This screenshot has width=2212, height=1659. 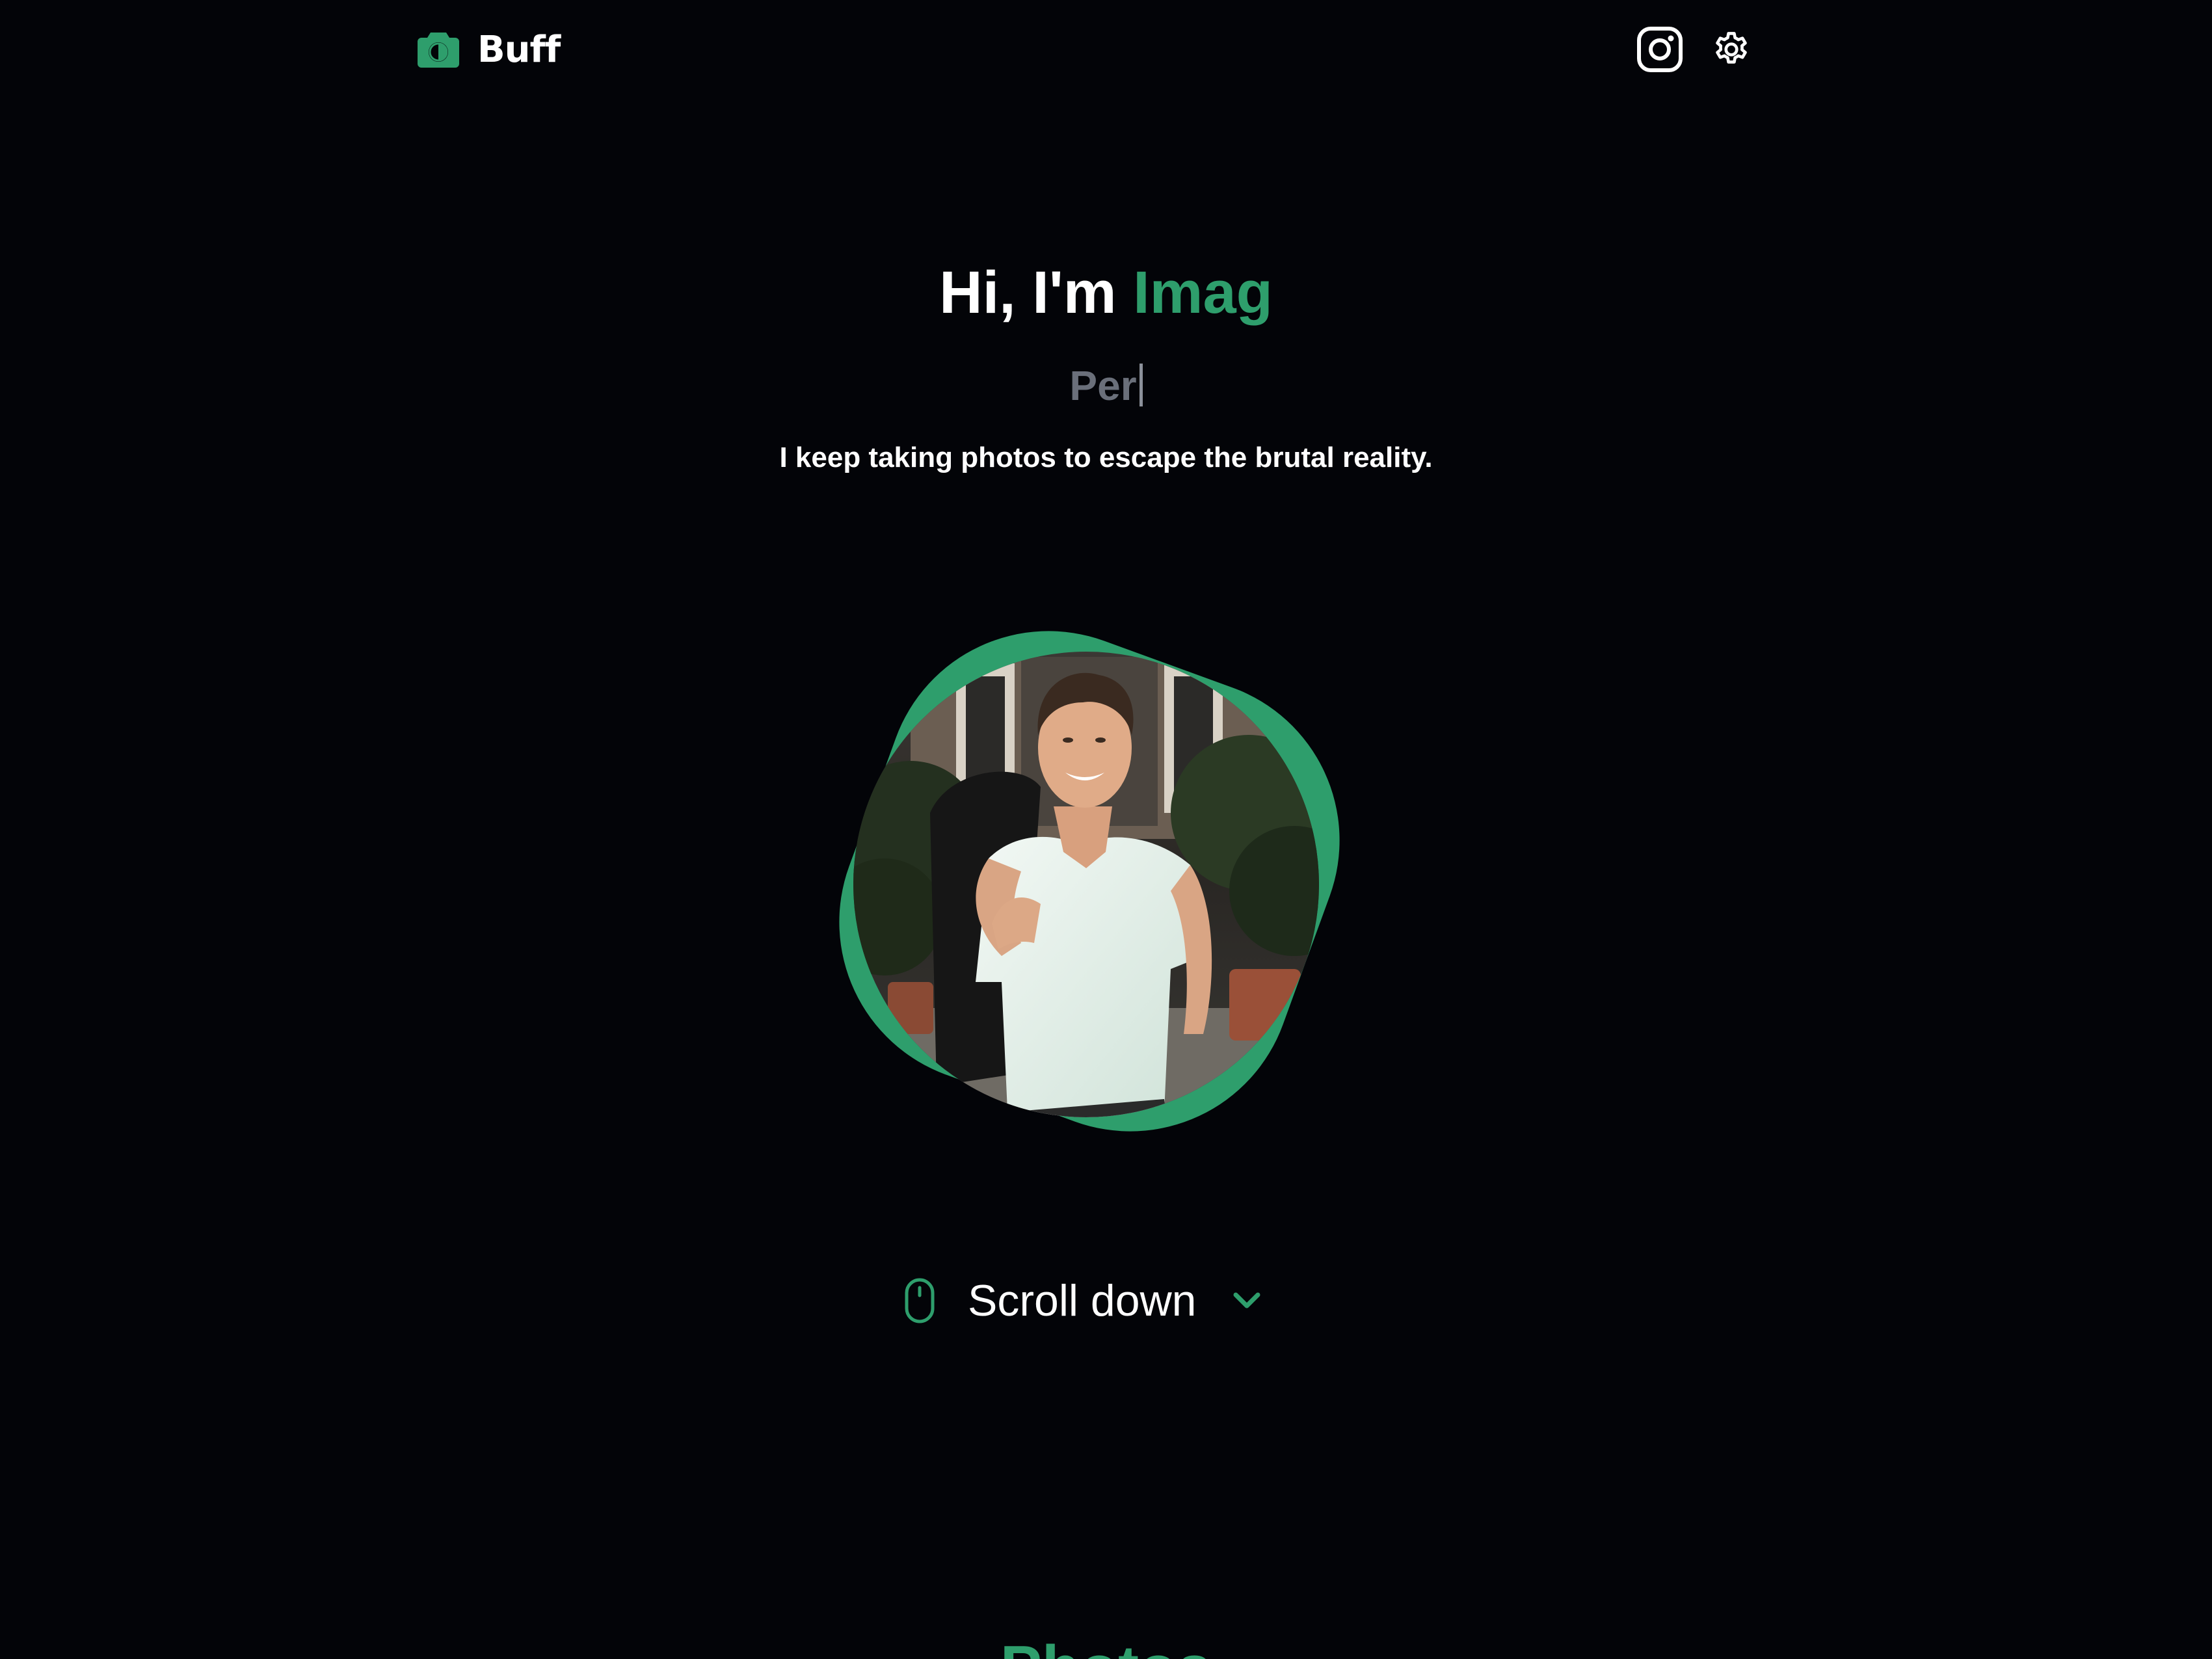 I want to click on hero-greeting: Hi, I'm, so click(x=1036, y=292).